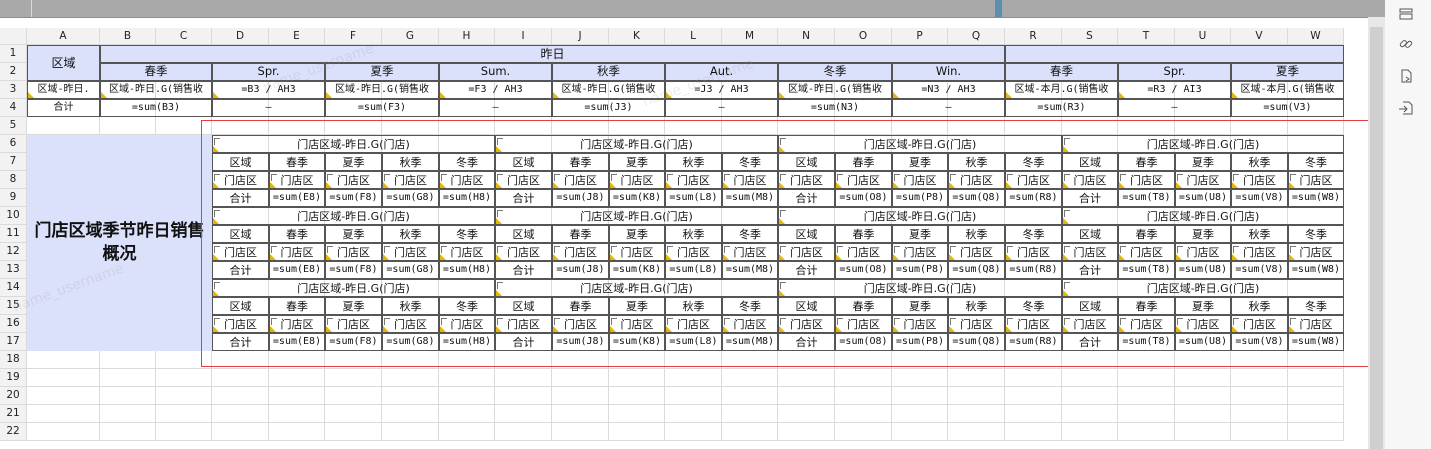 Image resolution: width=1431 pixels, height=449 pixels. Describe the element at coordinates (13, 270) in the screenshot. I see `row-header: 13` at that location.